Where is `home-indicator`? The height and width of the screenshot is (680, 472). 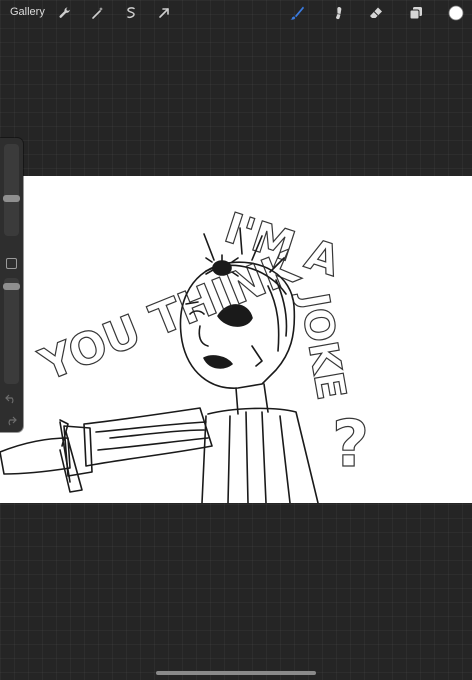 home-indicator is located at coordinates (236, 673).